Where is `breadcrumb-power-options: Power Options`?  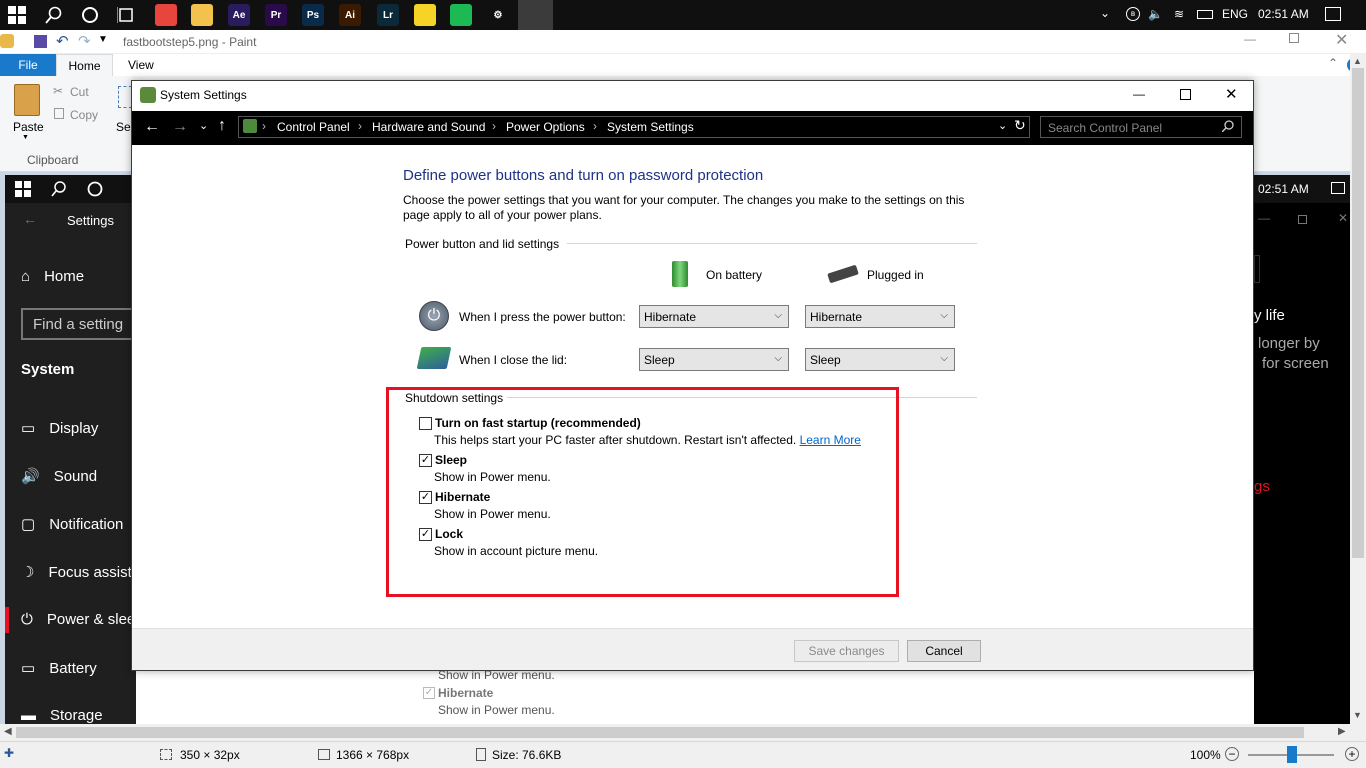
breadcrumb-power-options: Power Options is located at coordinates (545, 127).